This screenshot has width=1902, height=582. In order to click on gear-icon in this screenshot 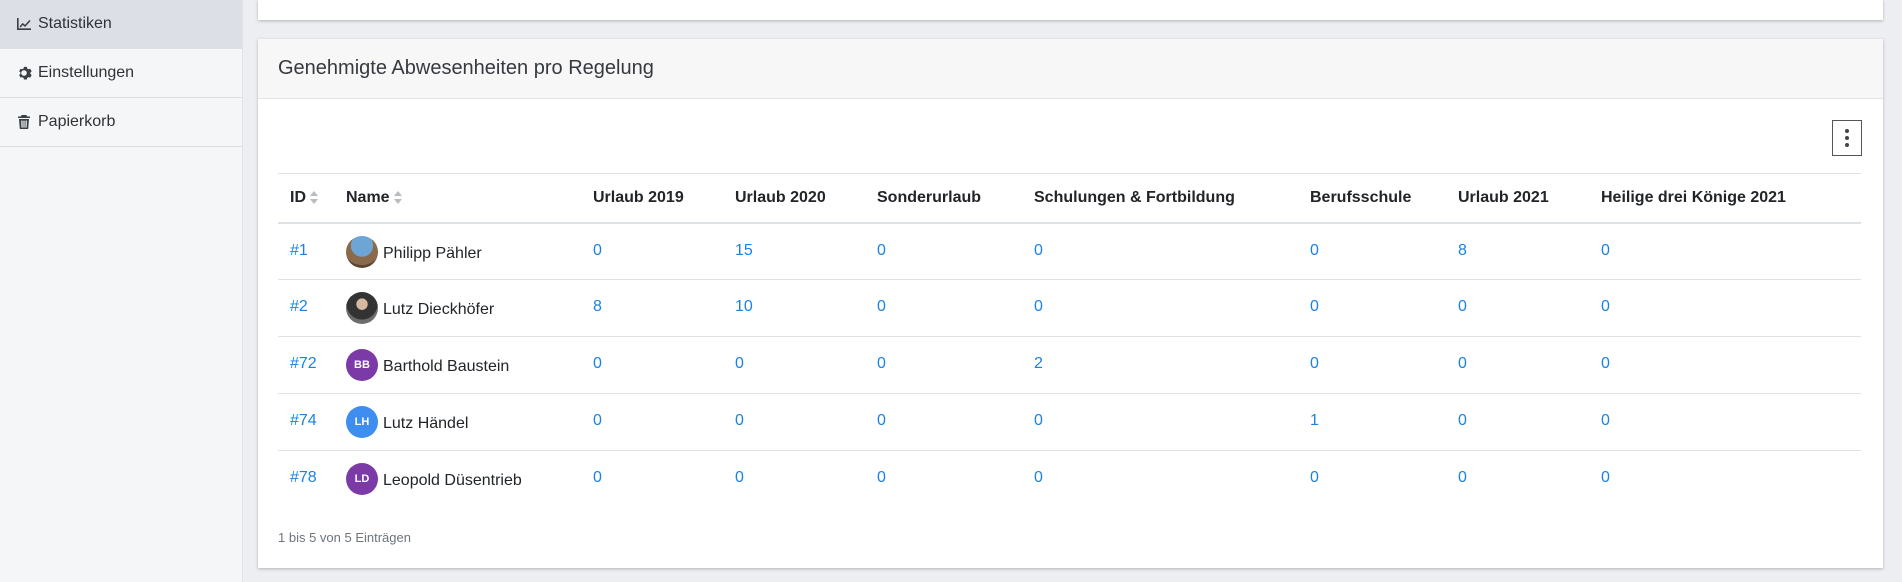, I will do `click(24, 73)`.